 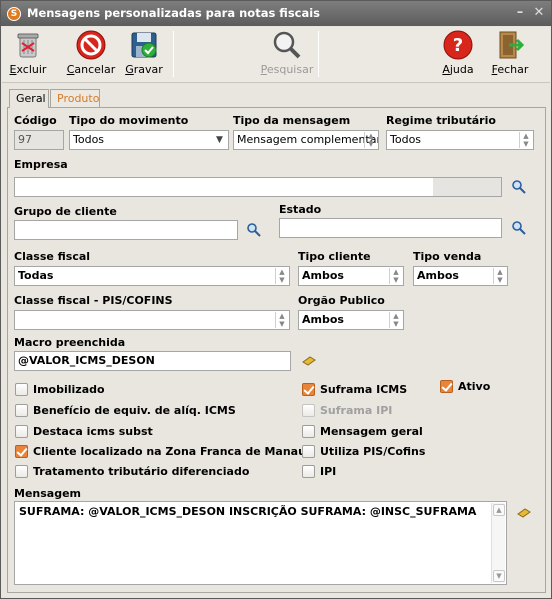 I want to click on magnifier-icon, so click(x=287, y=45).